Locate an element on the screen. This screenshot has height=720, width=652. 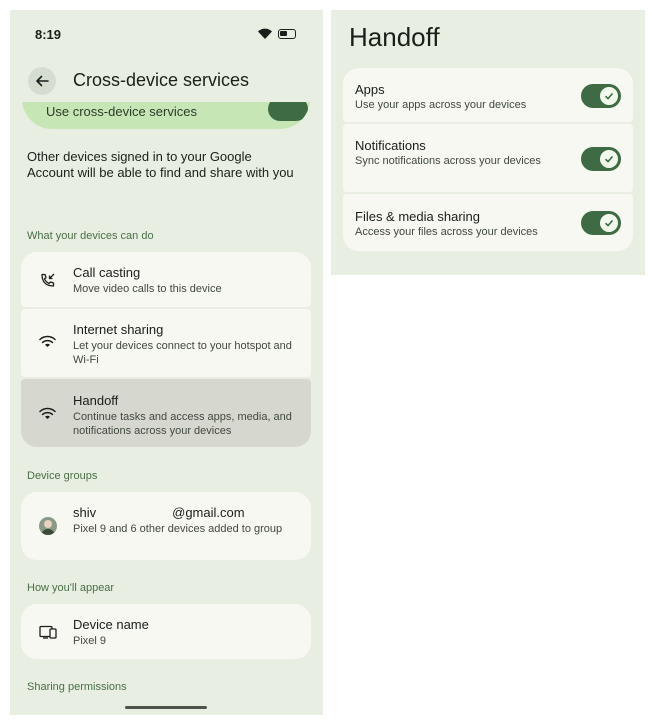
section-header-permissions: Sharing permissions is located at coordinates (77, 687).